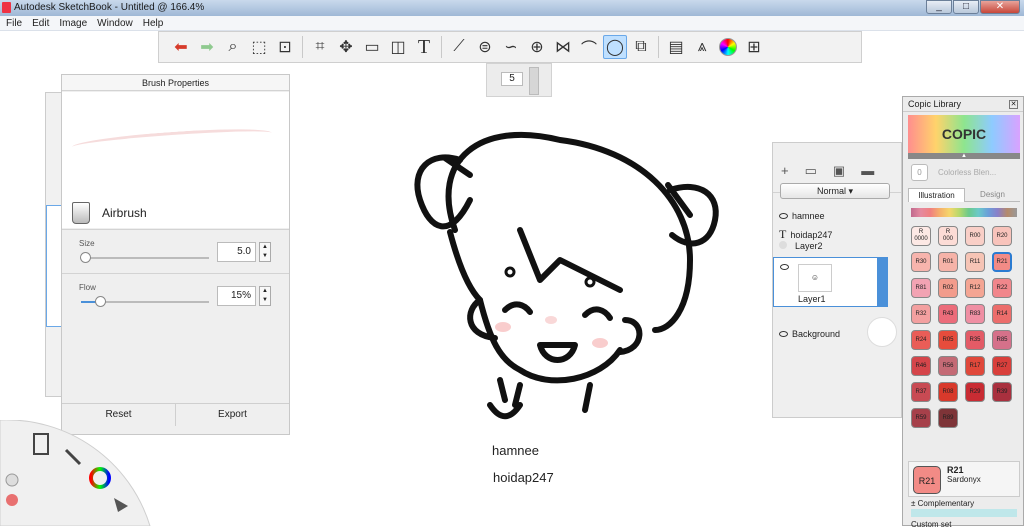 The height and width of the screenshot is (529, 1024). What do you see at coordinates (921, 340) in the screenshot?
I see `copic-swatch-R24: R24` at bounding box center [921, 340].